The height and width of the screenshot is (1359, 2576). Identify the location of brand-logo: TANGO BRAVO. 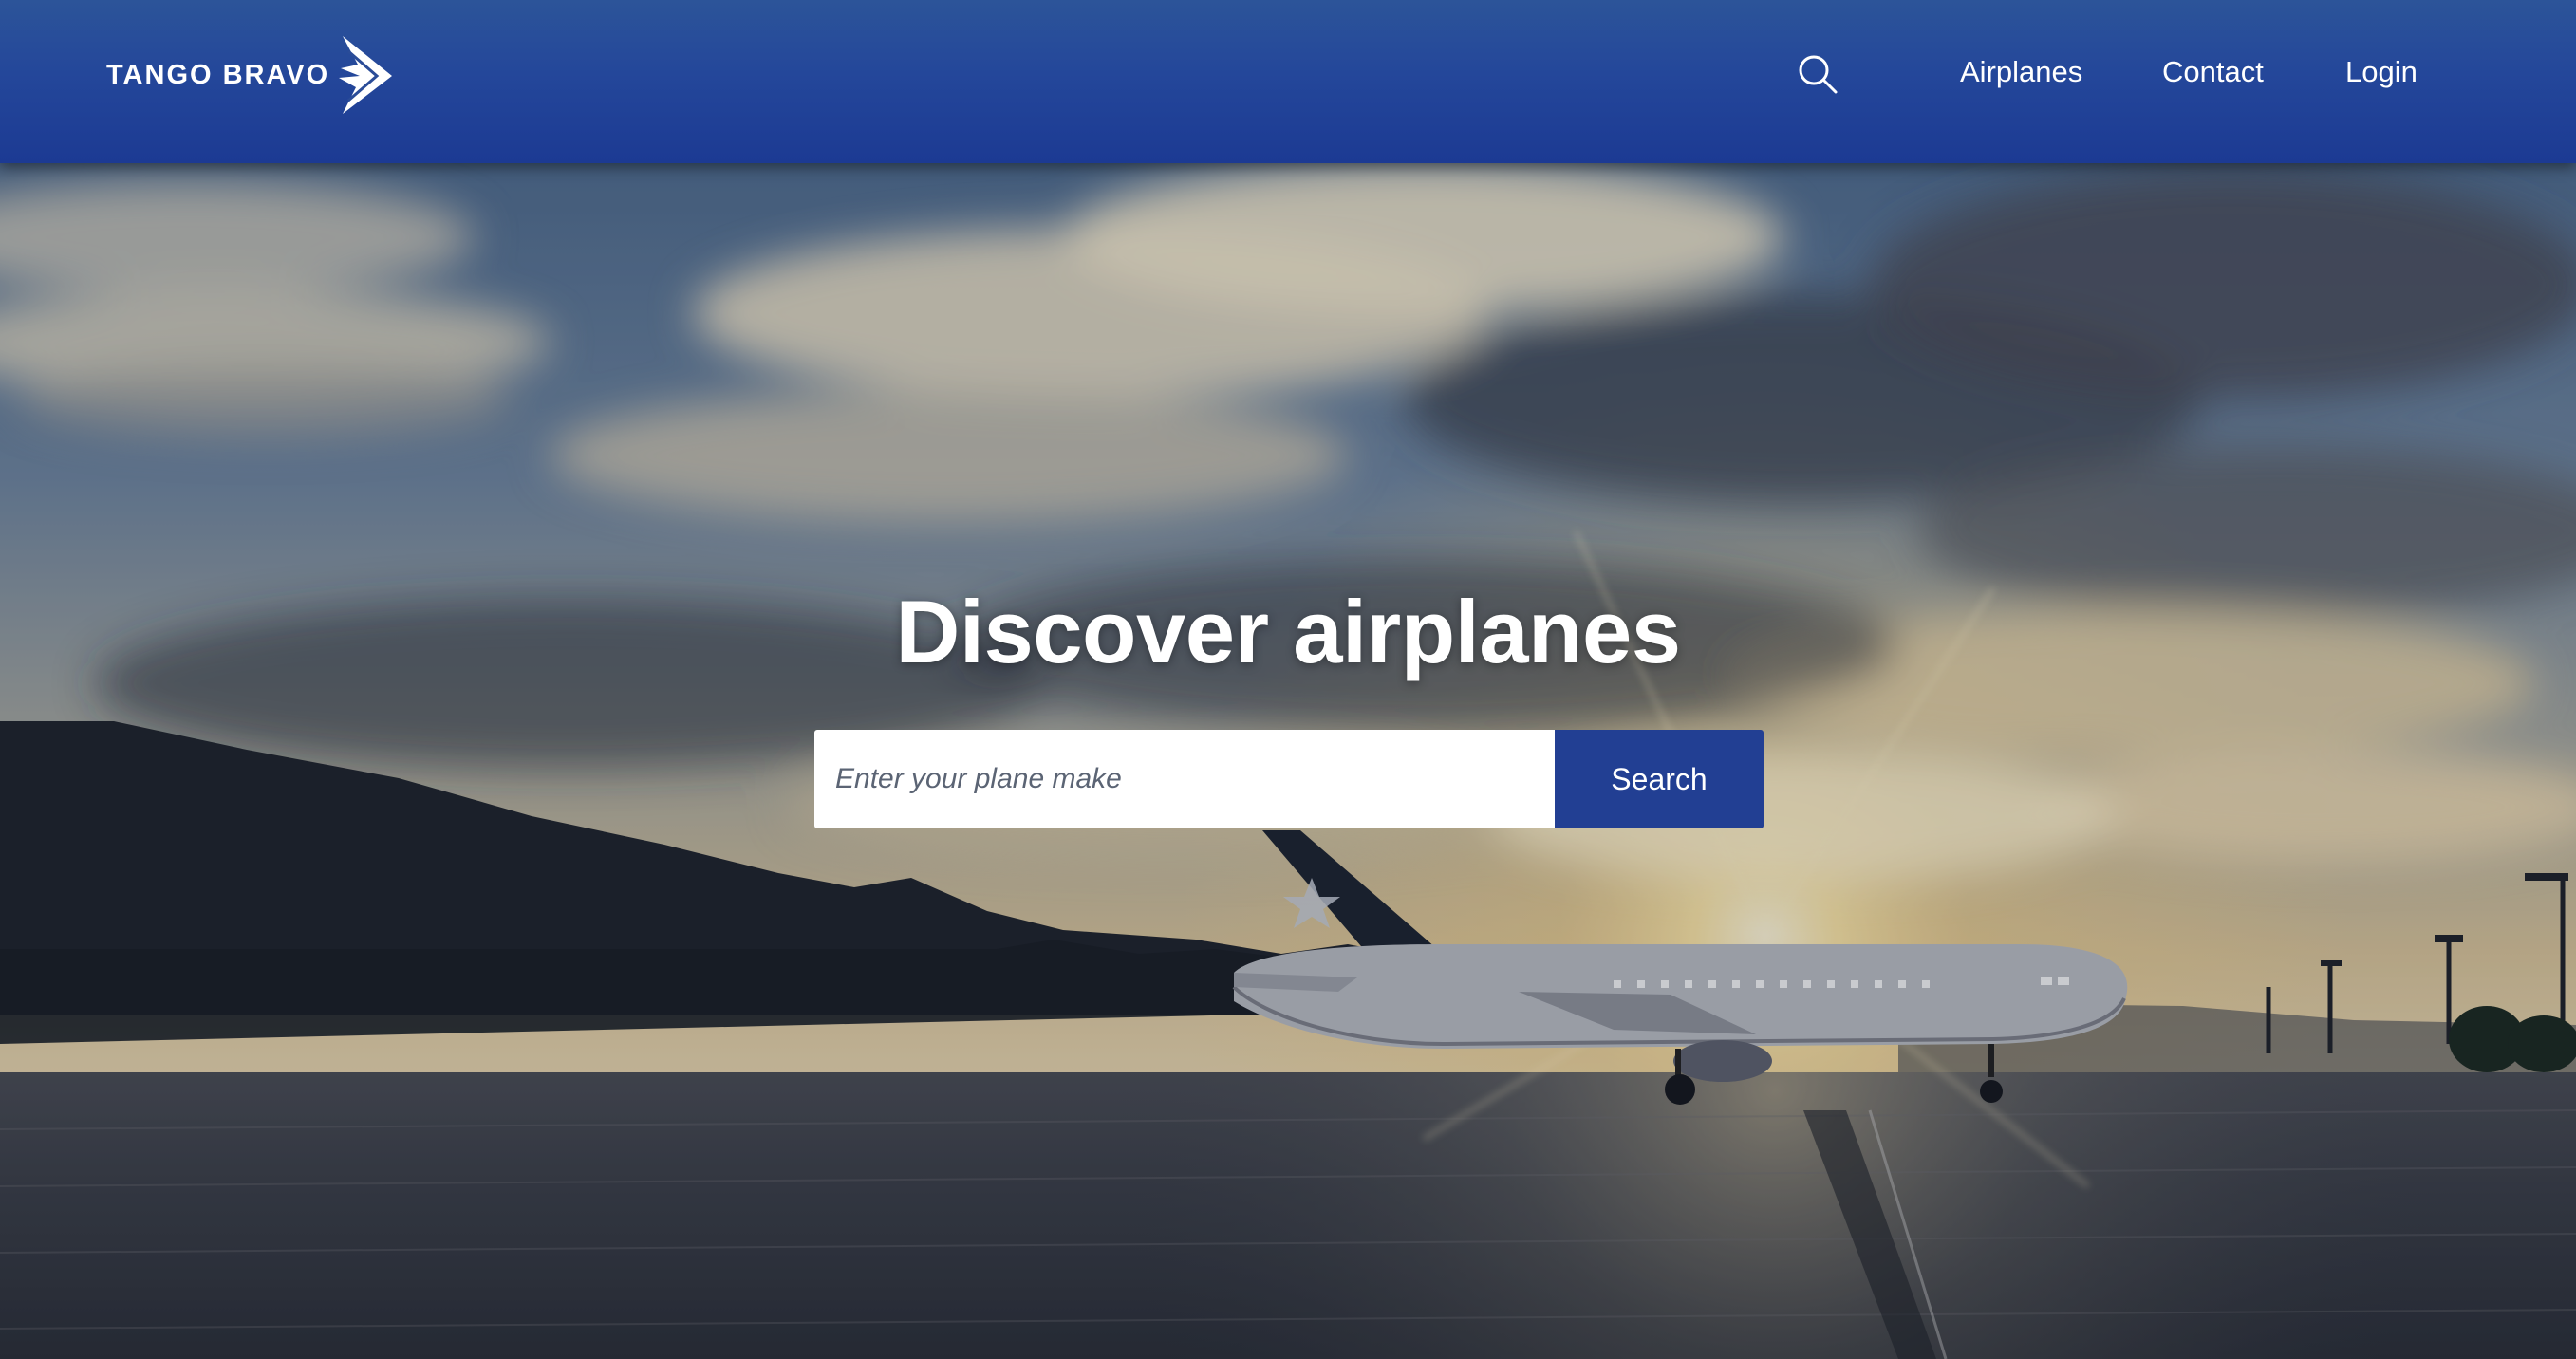
(252, 75).